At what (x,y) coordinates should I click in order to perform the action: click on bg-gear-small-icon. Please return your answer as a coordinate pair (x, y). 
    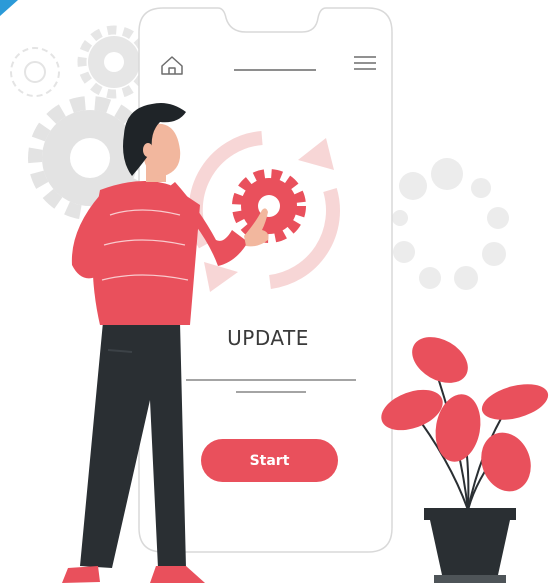
    Looking at the image, I should click on (114, 62).